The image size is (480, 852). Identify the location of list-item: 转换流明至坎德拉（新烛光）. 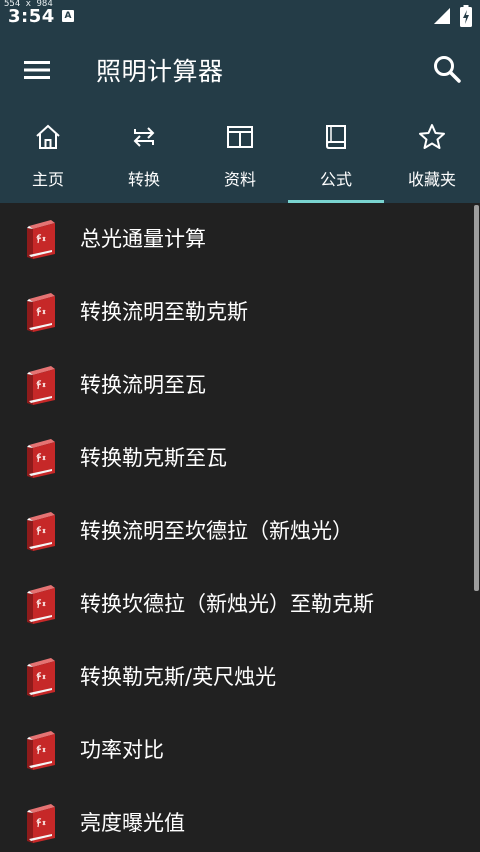
(237, 531).